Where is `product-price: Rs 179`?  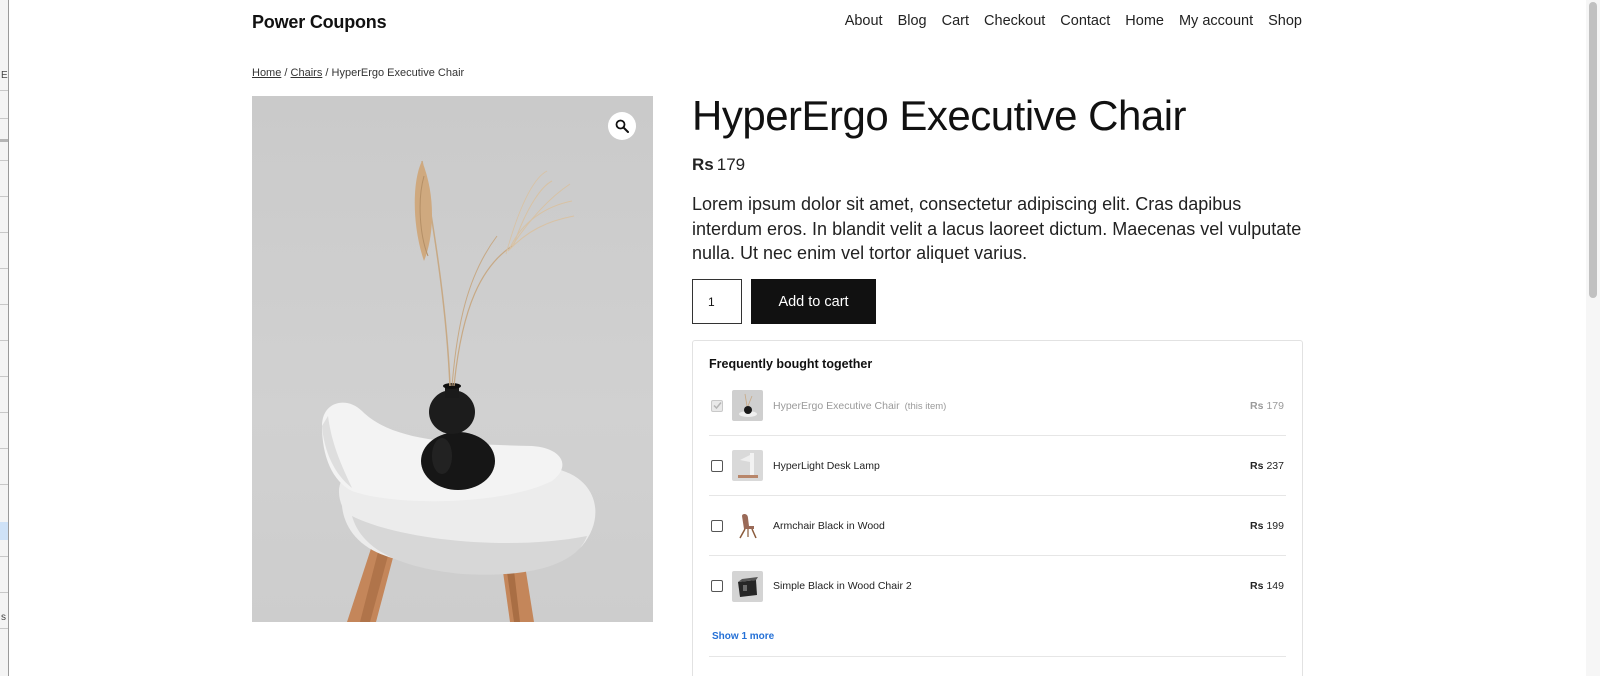
product-price: Rs 179 is located at coordinates (718, 165).